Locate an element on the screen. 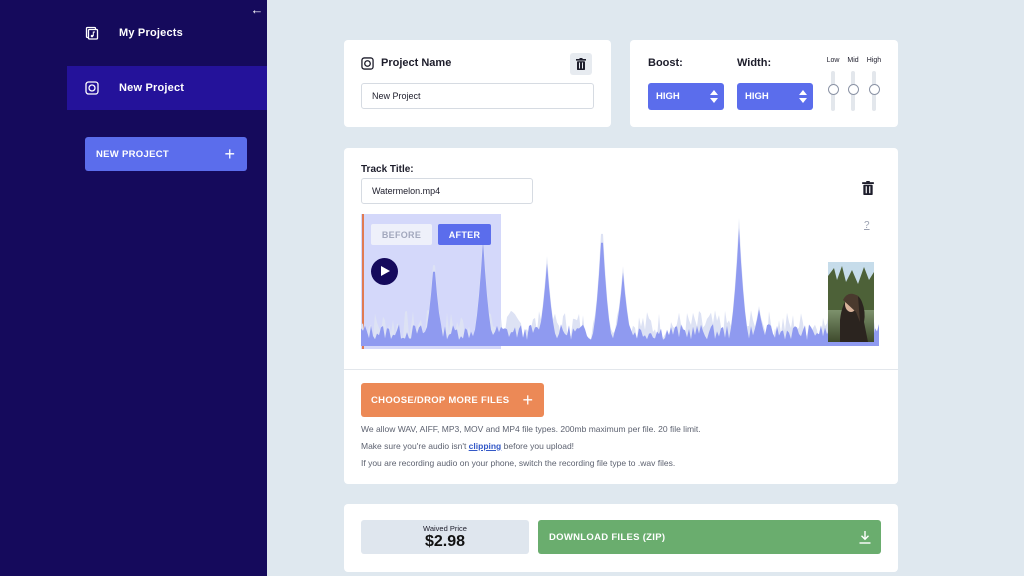 This screenshot has height=576, width=1024. delete-project-button is located at coordinates (581, 64).